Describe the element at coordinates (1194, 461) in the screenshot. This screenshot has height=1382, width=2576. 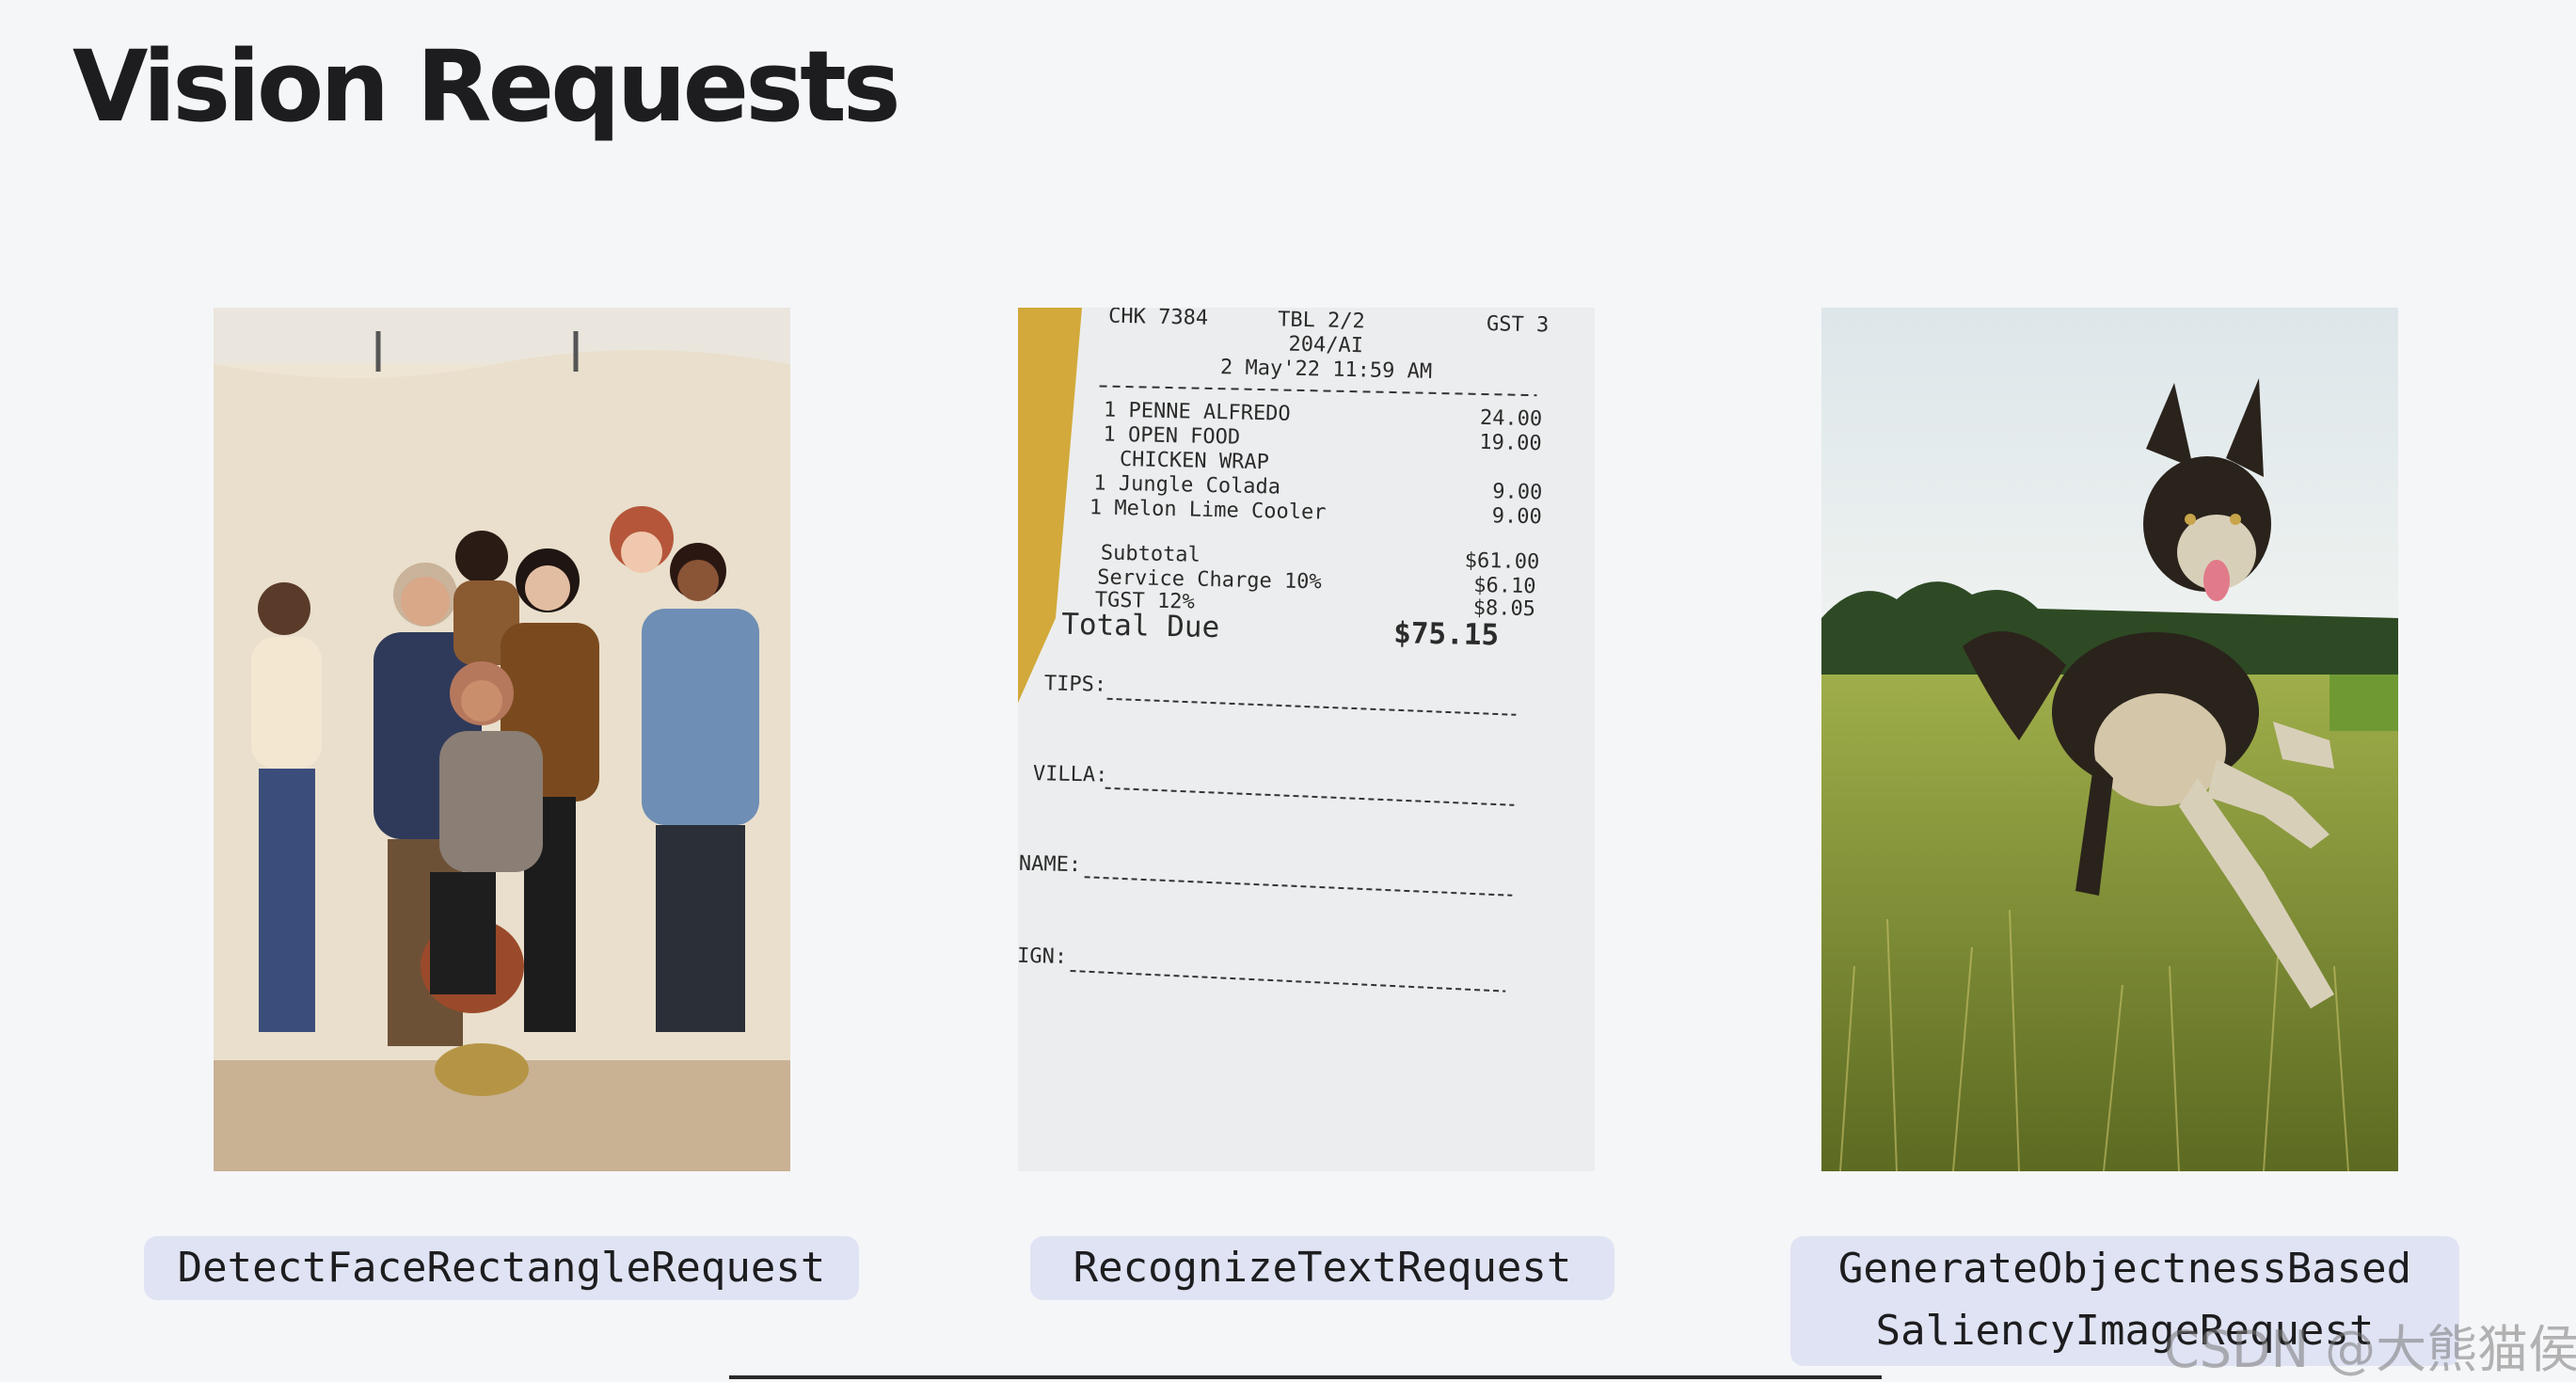
I see `receipt-item-name: CHICKEN WRAP` at that location.